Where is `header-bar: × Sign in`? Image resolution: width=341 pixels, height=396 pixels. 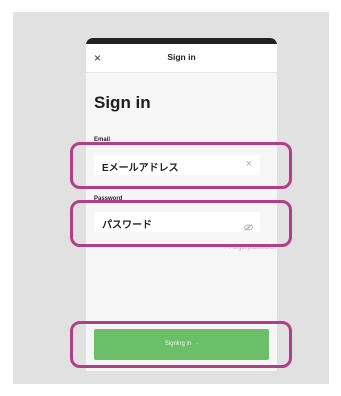
header-bar: × Sign in is located at coordinates (181, 58).